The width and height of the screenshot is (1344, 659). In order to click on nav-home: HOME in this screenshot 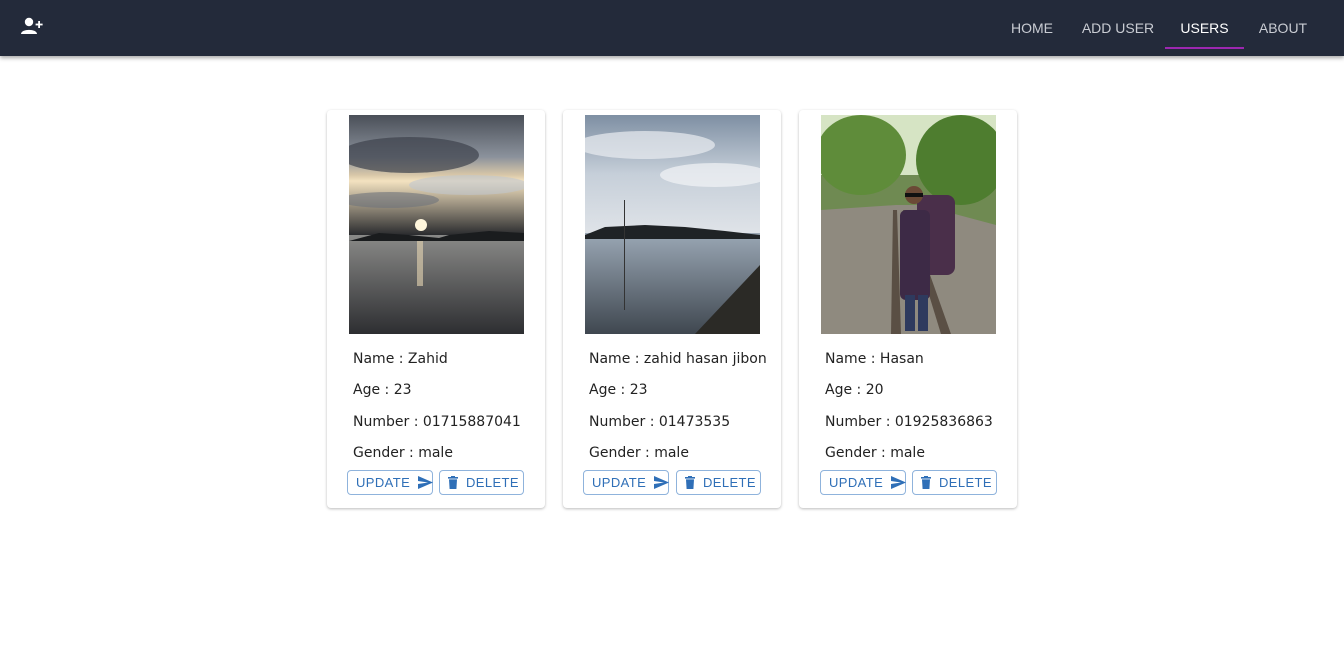, I will do `click(1032, 28)`.